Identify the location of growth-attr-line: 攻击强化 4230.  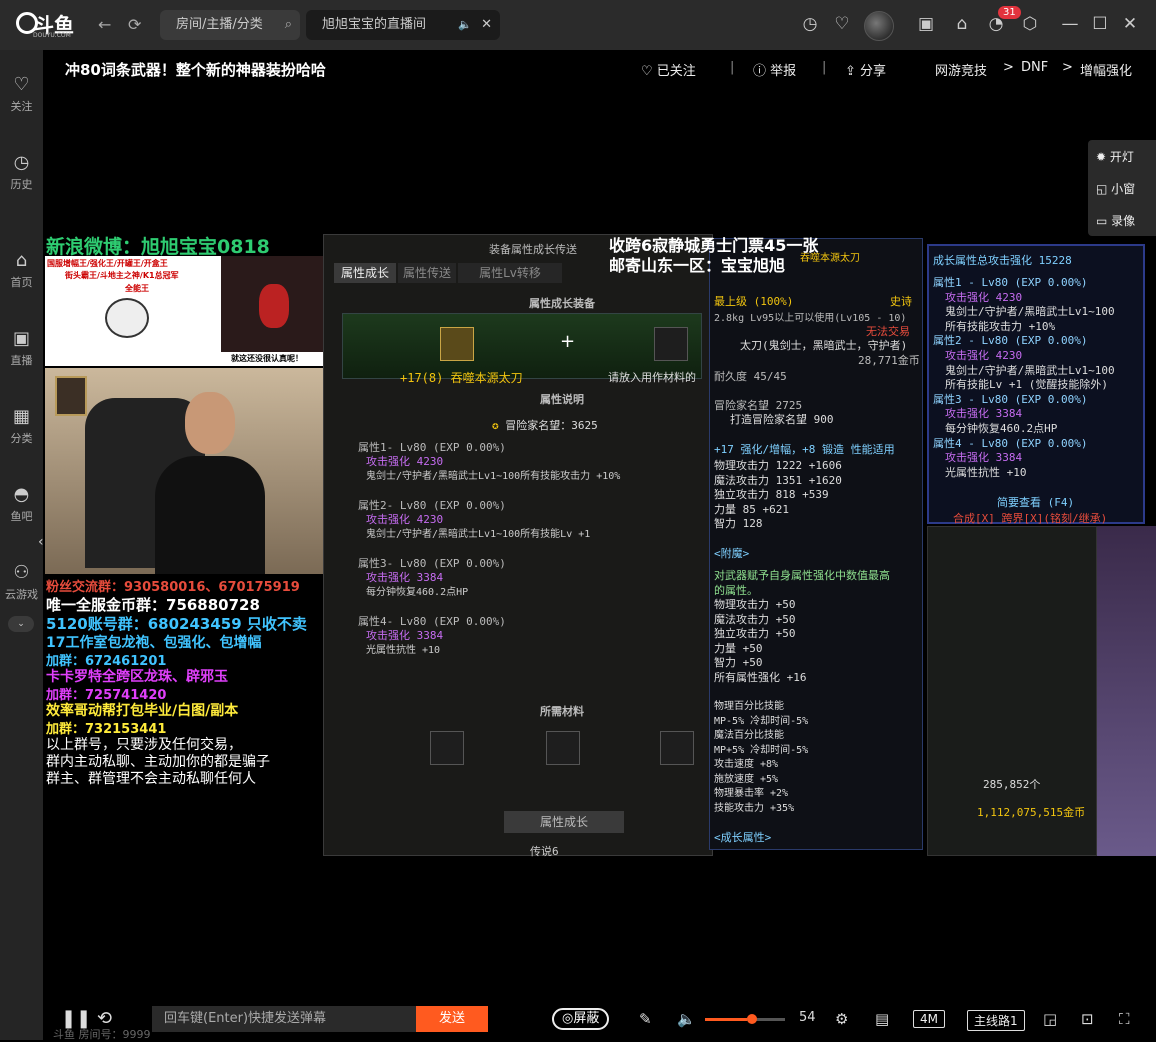
(984, 355).